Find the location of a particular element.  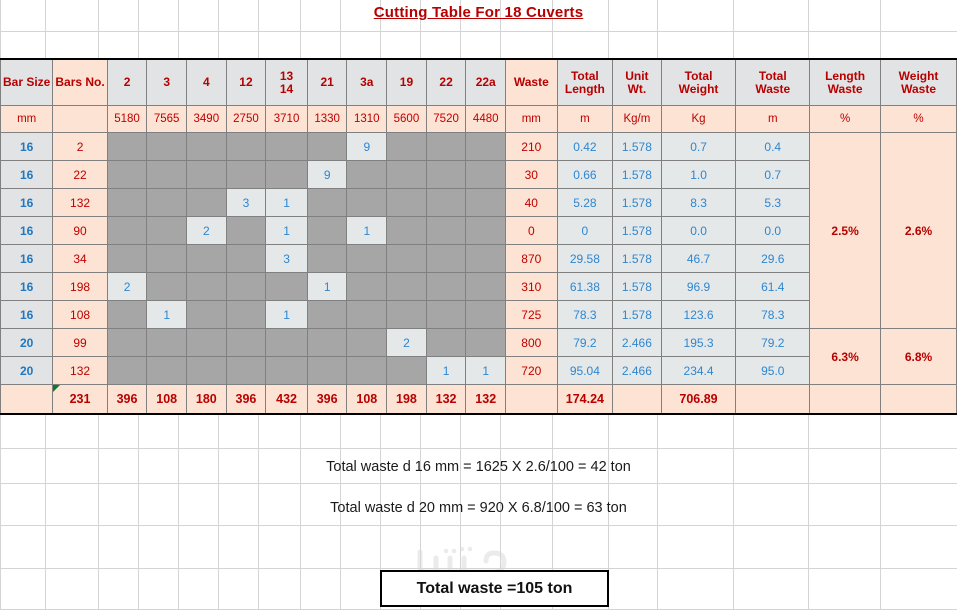

cell-waste: 870 is located at coordinates (531, 258).